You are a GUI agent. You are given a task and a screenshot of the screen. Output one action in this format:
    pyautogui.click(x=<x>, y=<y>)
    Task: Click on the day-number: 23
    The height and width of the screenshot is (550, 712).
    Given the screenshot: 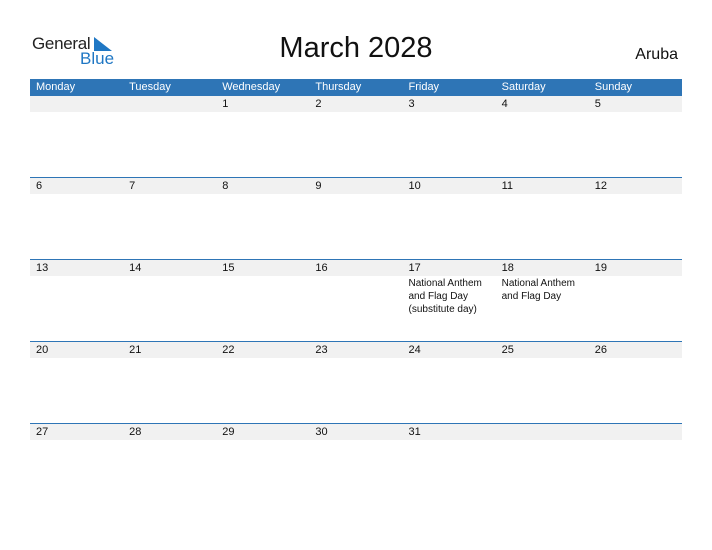 What is the action you would take?
    pyautogui.click(x=321, y=350)
    